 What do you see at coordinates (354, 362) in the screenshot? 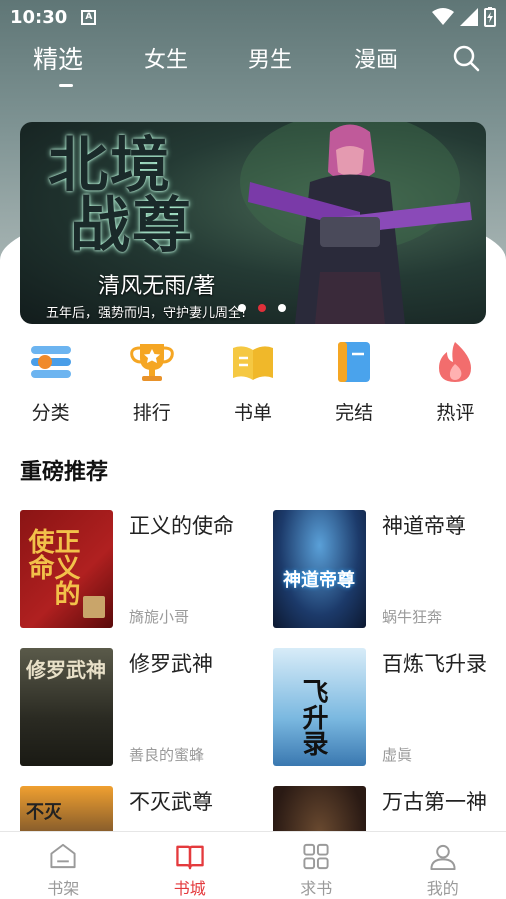
I see `finished-book-icon` at bounding box center [354, 362].